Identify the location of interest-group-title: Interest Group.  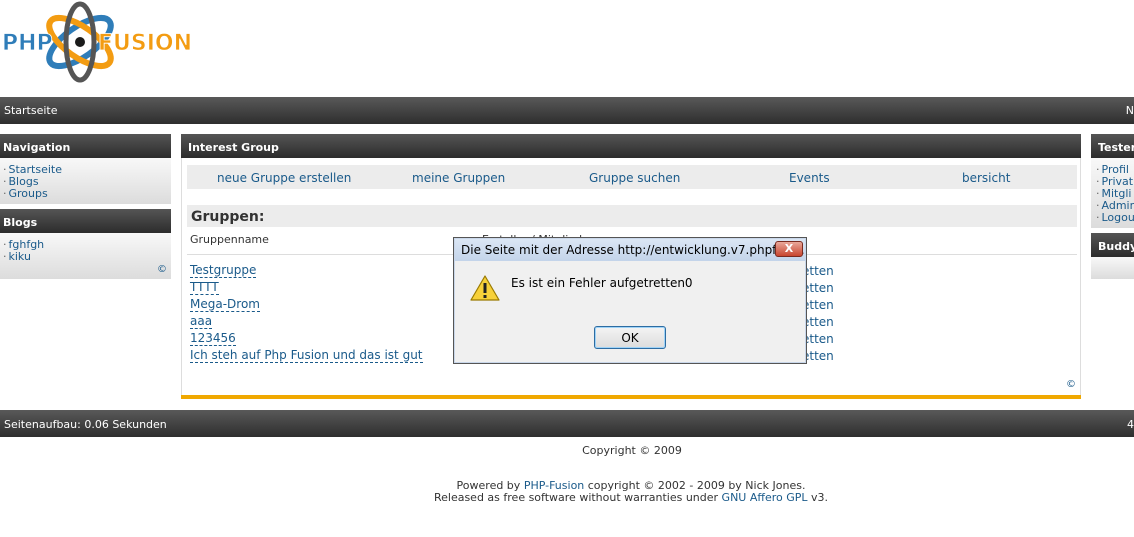
(631, 146).